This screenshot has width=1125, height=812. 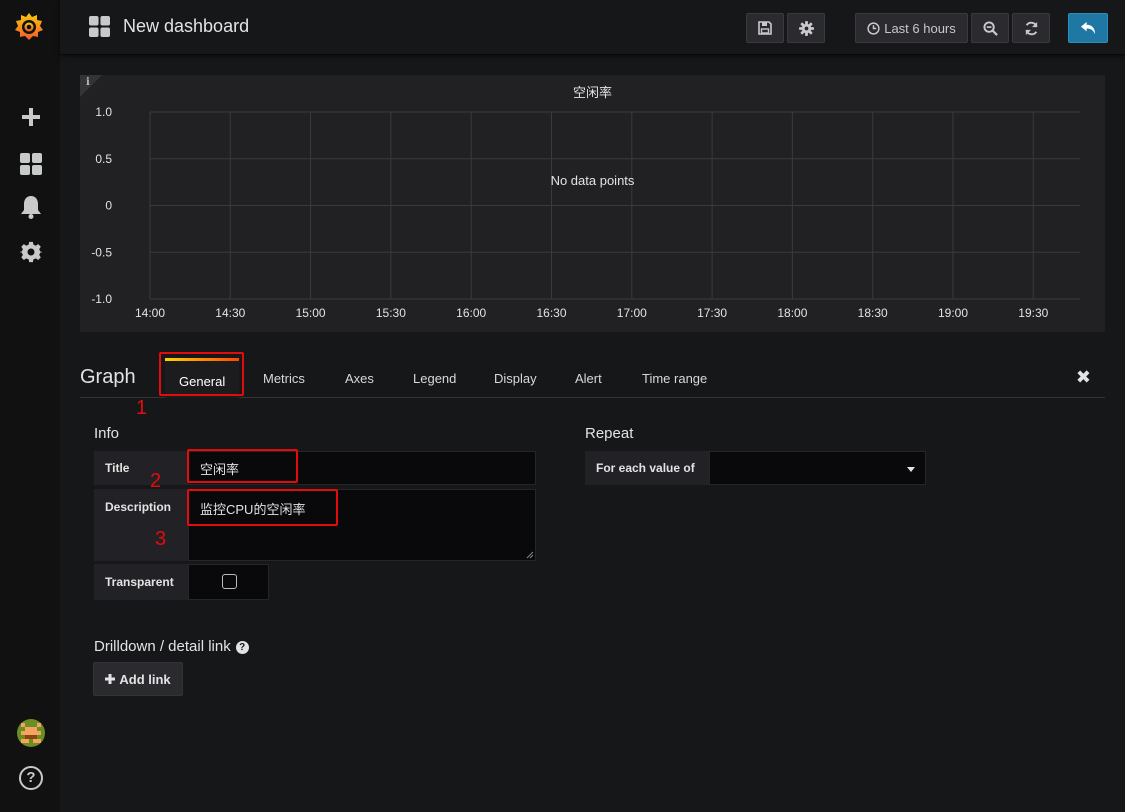 I want to click on x-tick-label: 15:30, so click(x=391, y=313).